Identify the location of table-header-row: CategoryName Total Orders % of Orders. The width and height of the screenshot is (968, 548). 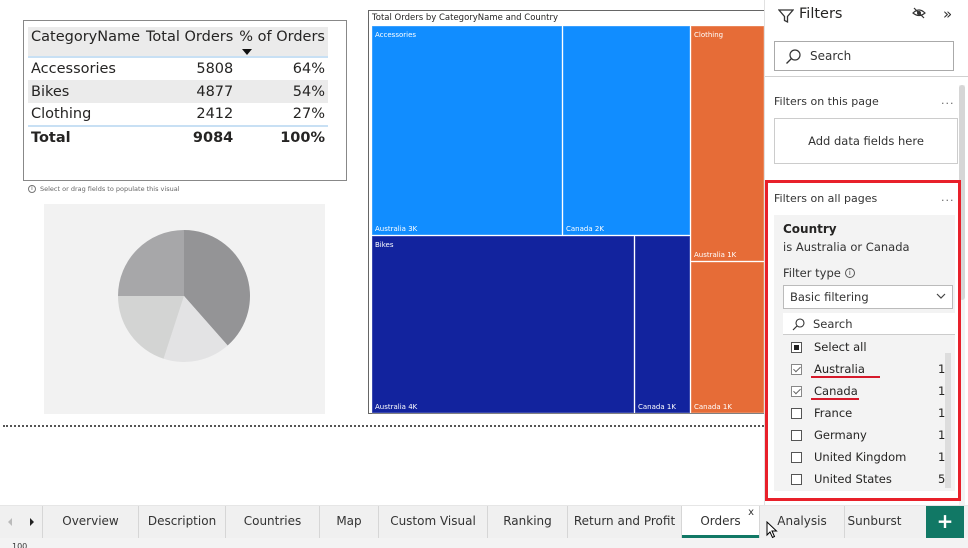
(178, 42).